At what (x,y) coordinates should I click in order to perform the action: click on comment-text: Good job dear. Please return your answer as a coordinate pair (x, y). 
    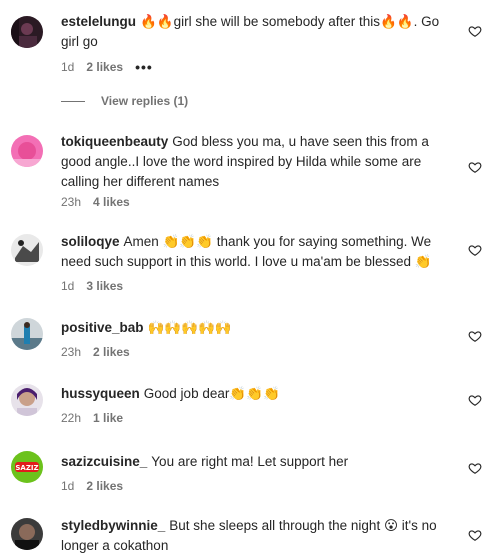
    Looking at the image, I should click on (186, 393).